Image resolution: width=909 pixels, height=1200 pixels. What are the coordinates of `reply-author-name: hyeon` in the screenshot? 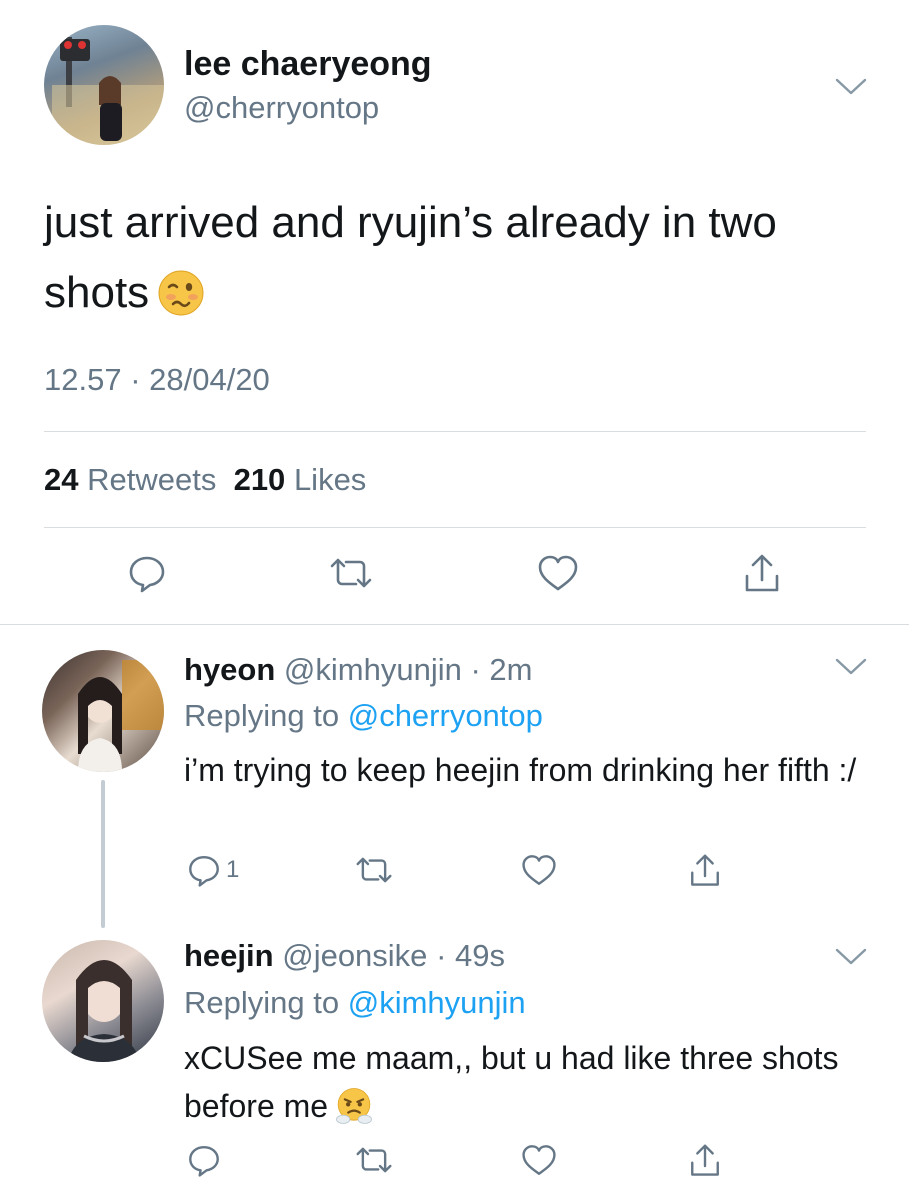 It's located at (229, 669).